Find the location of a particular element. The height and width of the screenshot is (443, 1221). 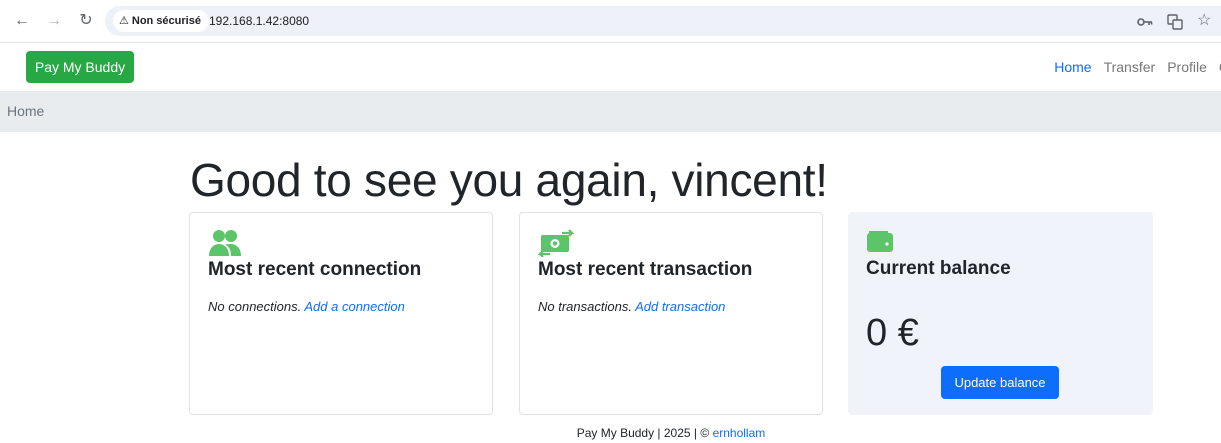

author-link: ernhollam is located at coordinates (739, 433).